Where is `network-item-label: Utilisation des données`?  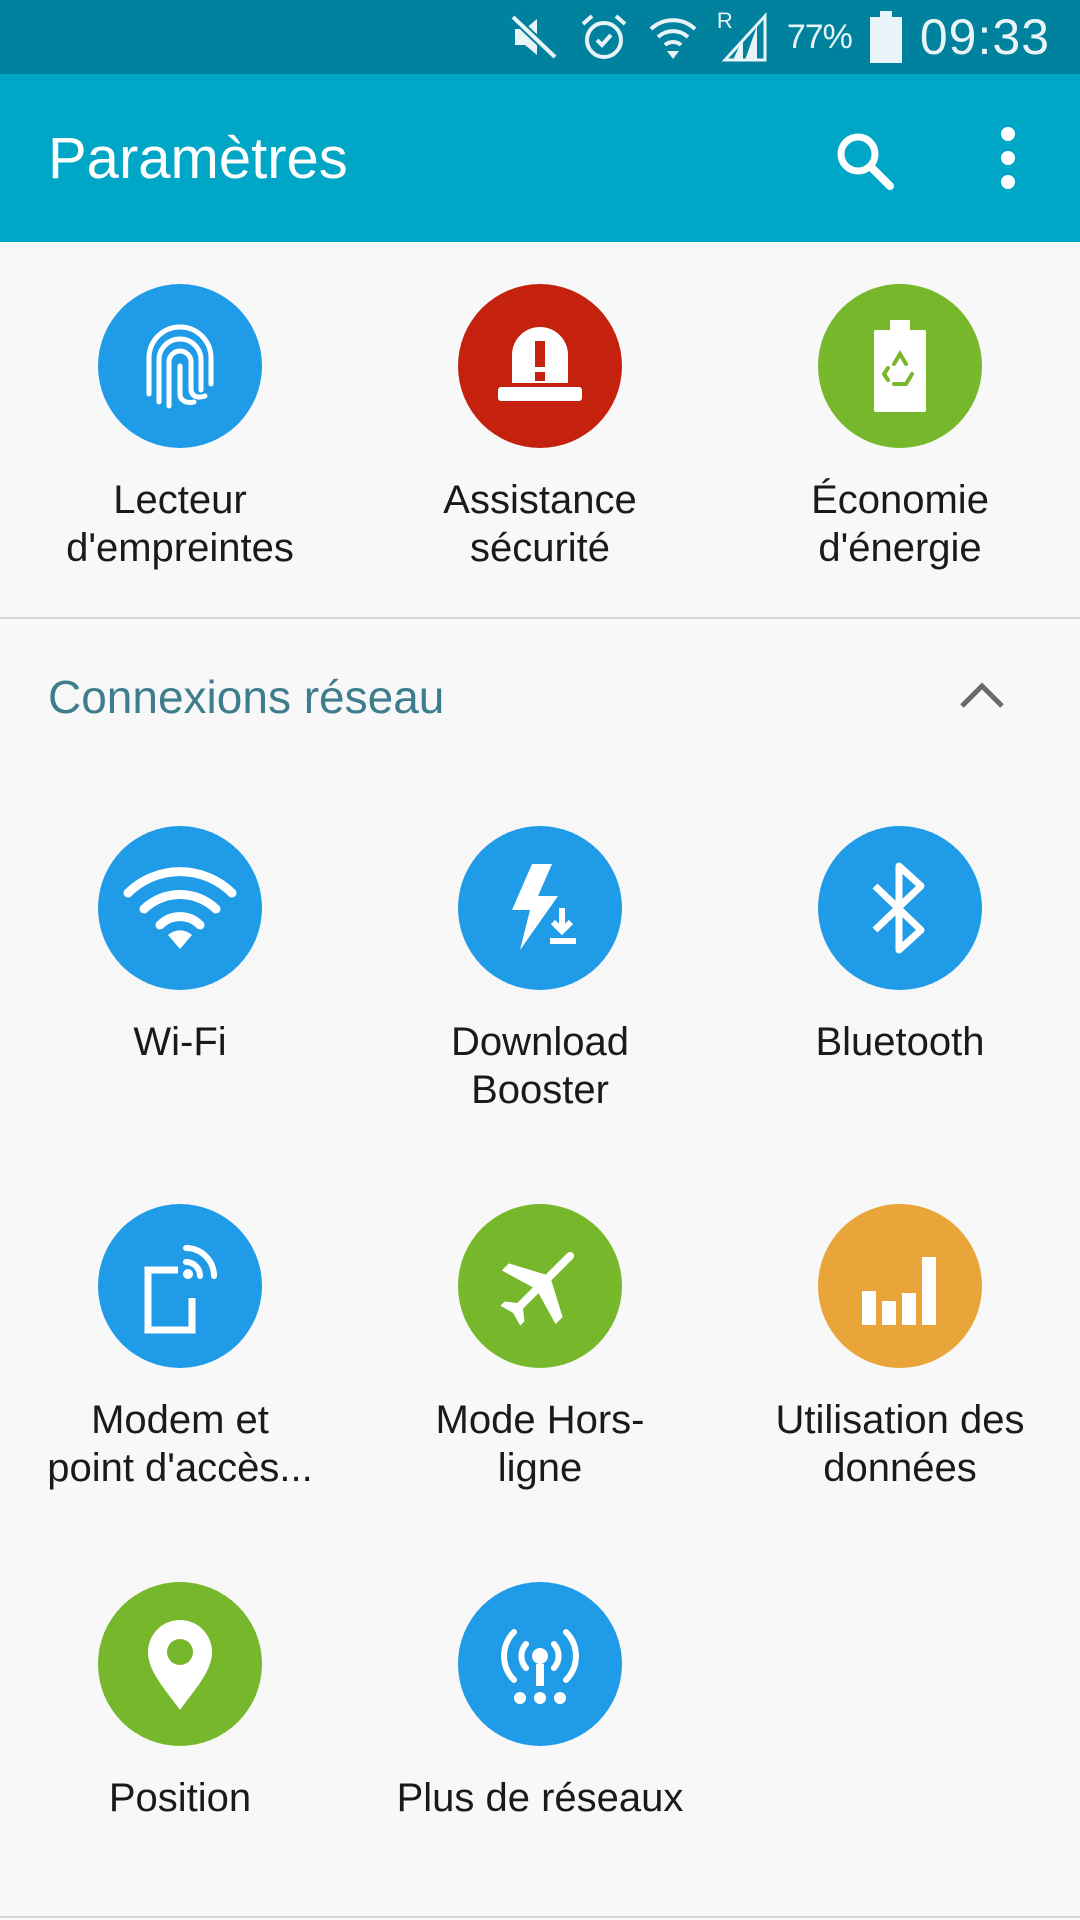
network-item-label: Utilisation des données is located at coordinates (900, 1444).